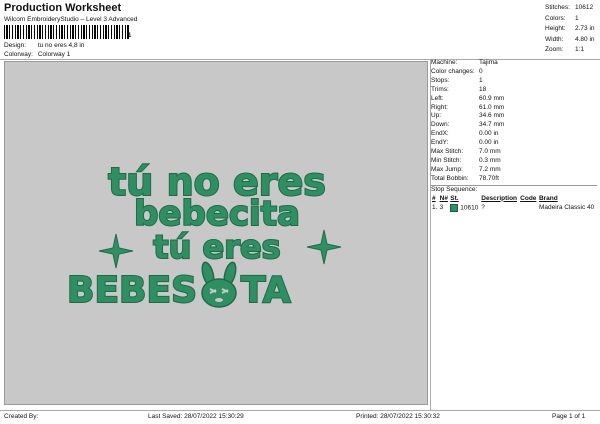 Image resolution: width=600 pixels, height=424 pixels. What do you see at coordinates (436, 116) in the screenshot?
I see `machine-info-label: Up:` at bounding box center [436, 116].